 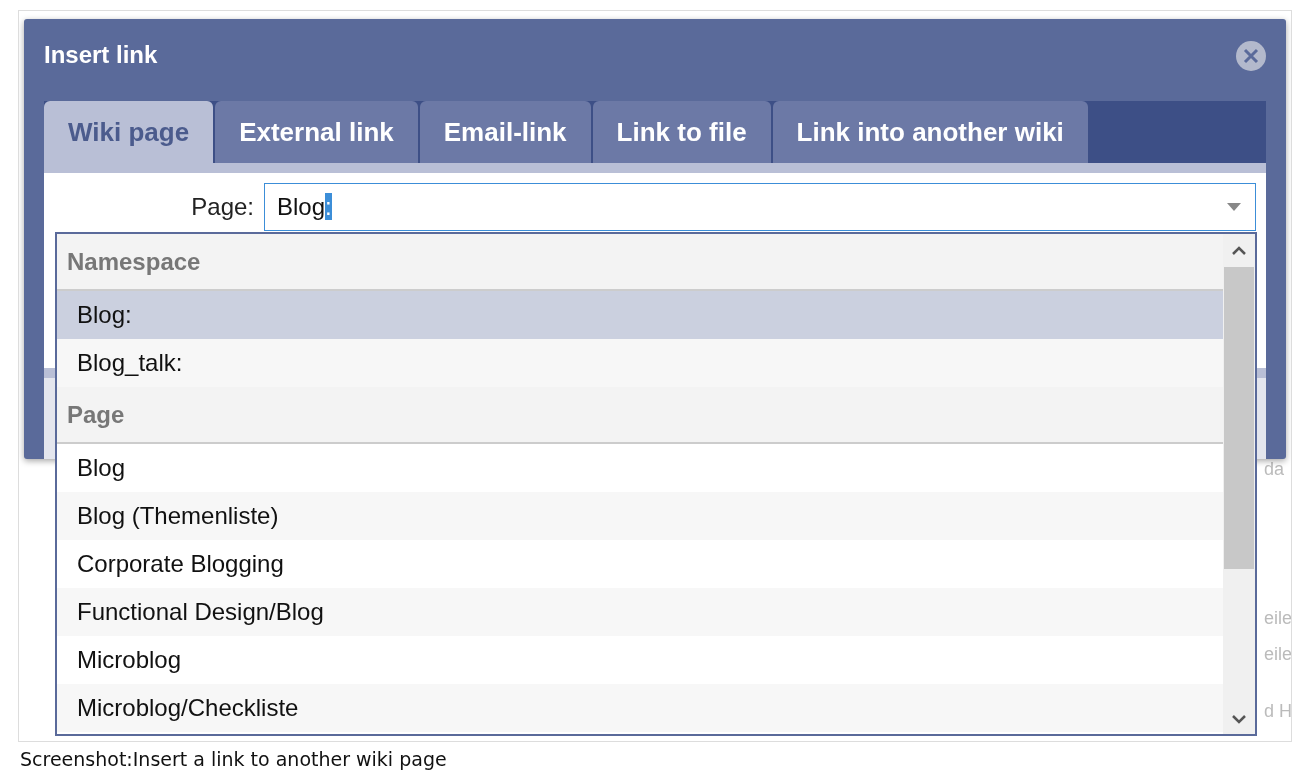 What do you see at coordinates (1239, 250) in the screenshot?
I see `scroll-up-icon` at bounding box center [1239, 250].